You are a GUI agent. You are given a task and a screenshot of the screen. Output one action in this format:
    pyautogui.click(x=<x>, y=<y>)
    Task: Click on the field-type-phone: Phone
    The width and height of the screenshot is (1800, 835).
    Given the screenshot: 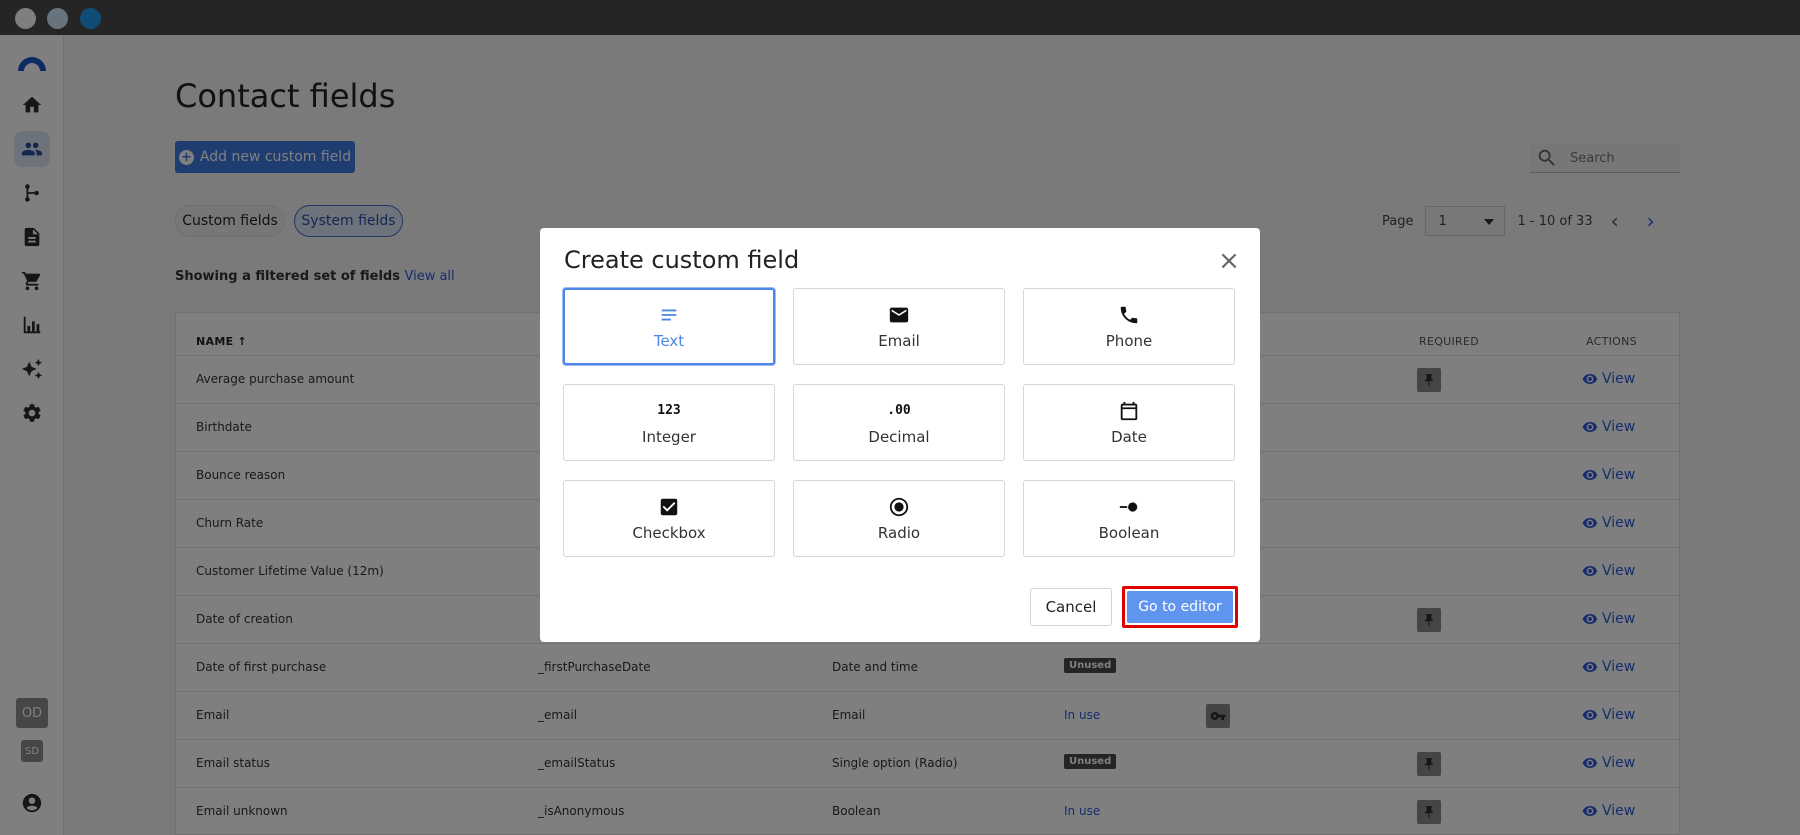 What is the action you would take?
    pyautogui.click(x=1129, y=326)
    